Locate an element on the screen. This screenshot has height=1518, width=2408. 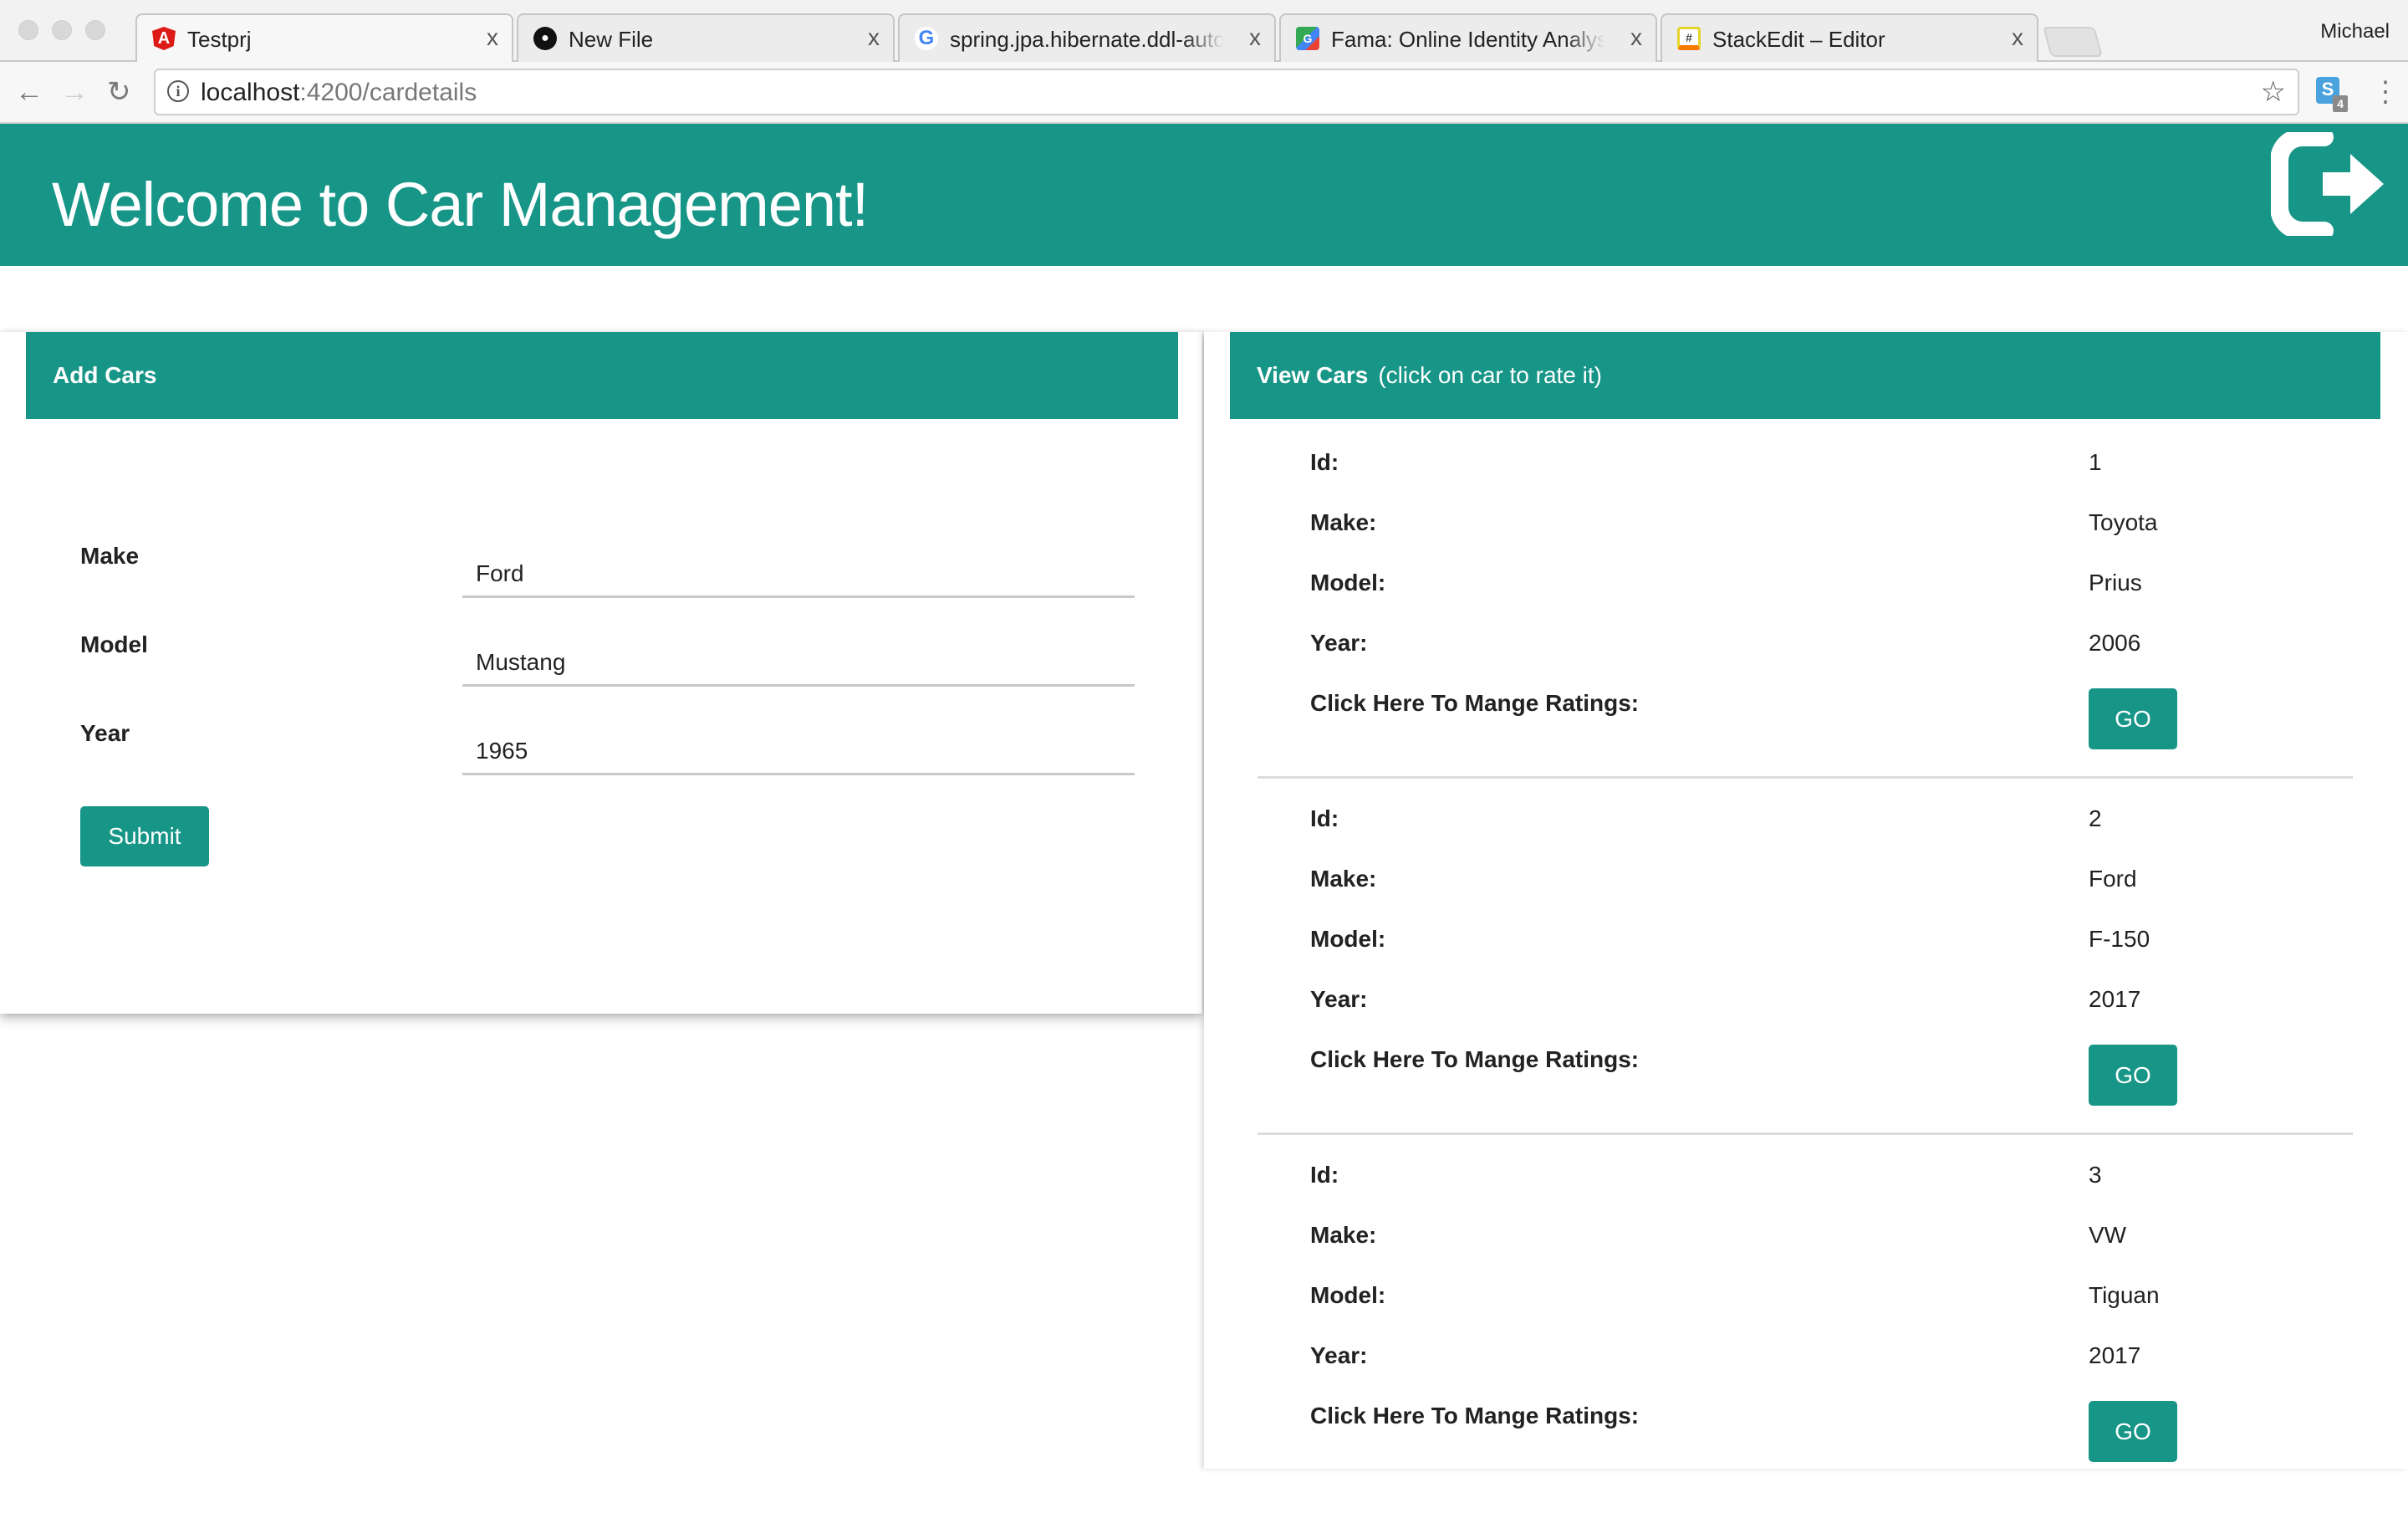
github-icon: ● is located at coordinates (545, 38).